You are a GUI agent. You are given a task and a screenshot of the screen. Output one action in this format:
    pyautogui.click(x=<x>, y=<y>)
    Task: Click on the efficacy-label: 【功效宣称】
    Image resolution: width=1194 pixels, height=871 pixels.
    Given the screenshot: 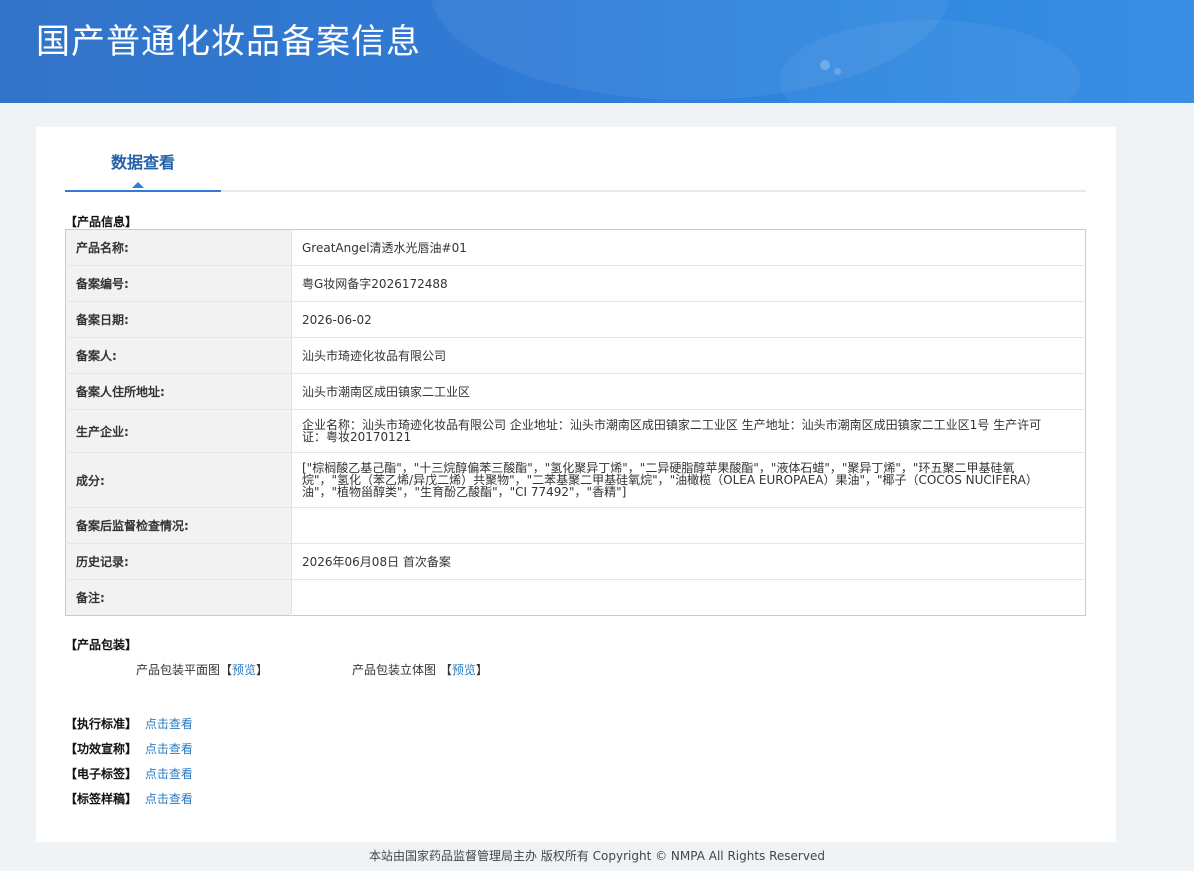 What is the action you would take?
    pyautogui.click(x=101, y=749)
    